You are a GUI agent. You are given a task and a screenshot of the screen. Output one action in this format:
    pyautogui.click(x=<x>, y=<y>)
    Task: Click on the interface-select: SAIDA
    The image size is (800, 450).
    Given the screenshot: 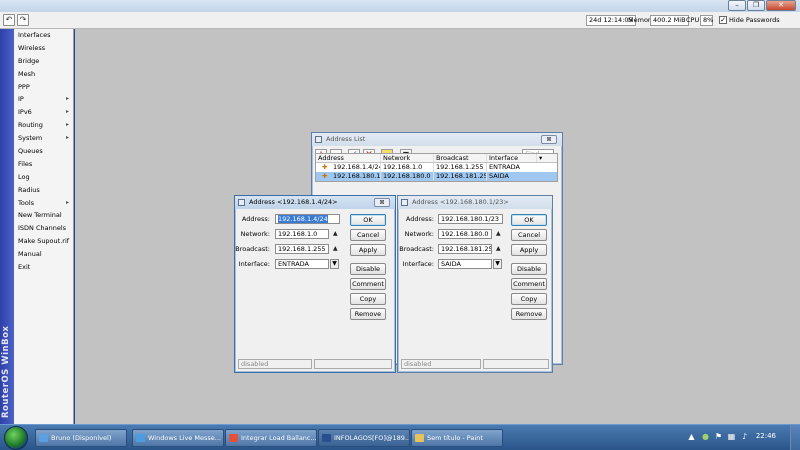 What is the action you would take?
    pyautogui.click(x=465, y=264)
    